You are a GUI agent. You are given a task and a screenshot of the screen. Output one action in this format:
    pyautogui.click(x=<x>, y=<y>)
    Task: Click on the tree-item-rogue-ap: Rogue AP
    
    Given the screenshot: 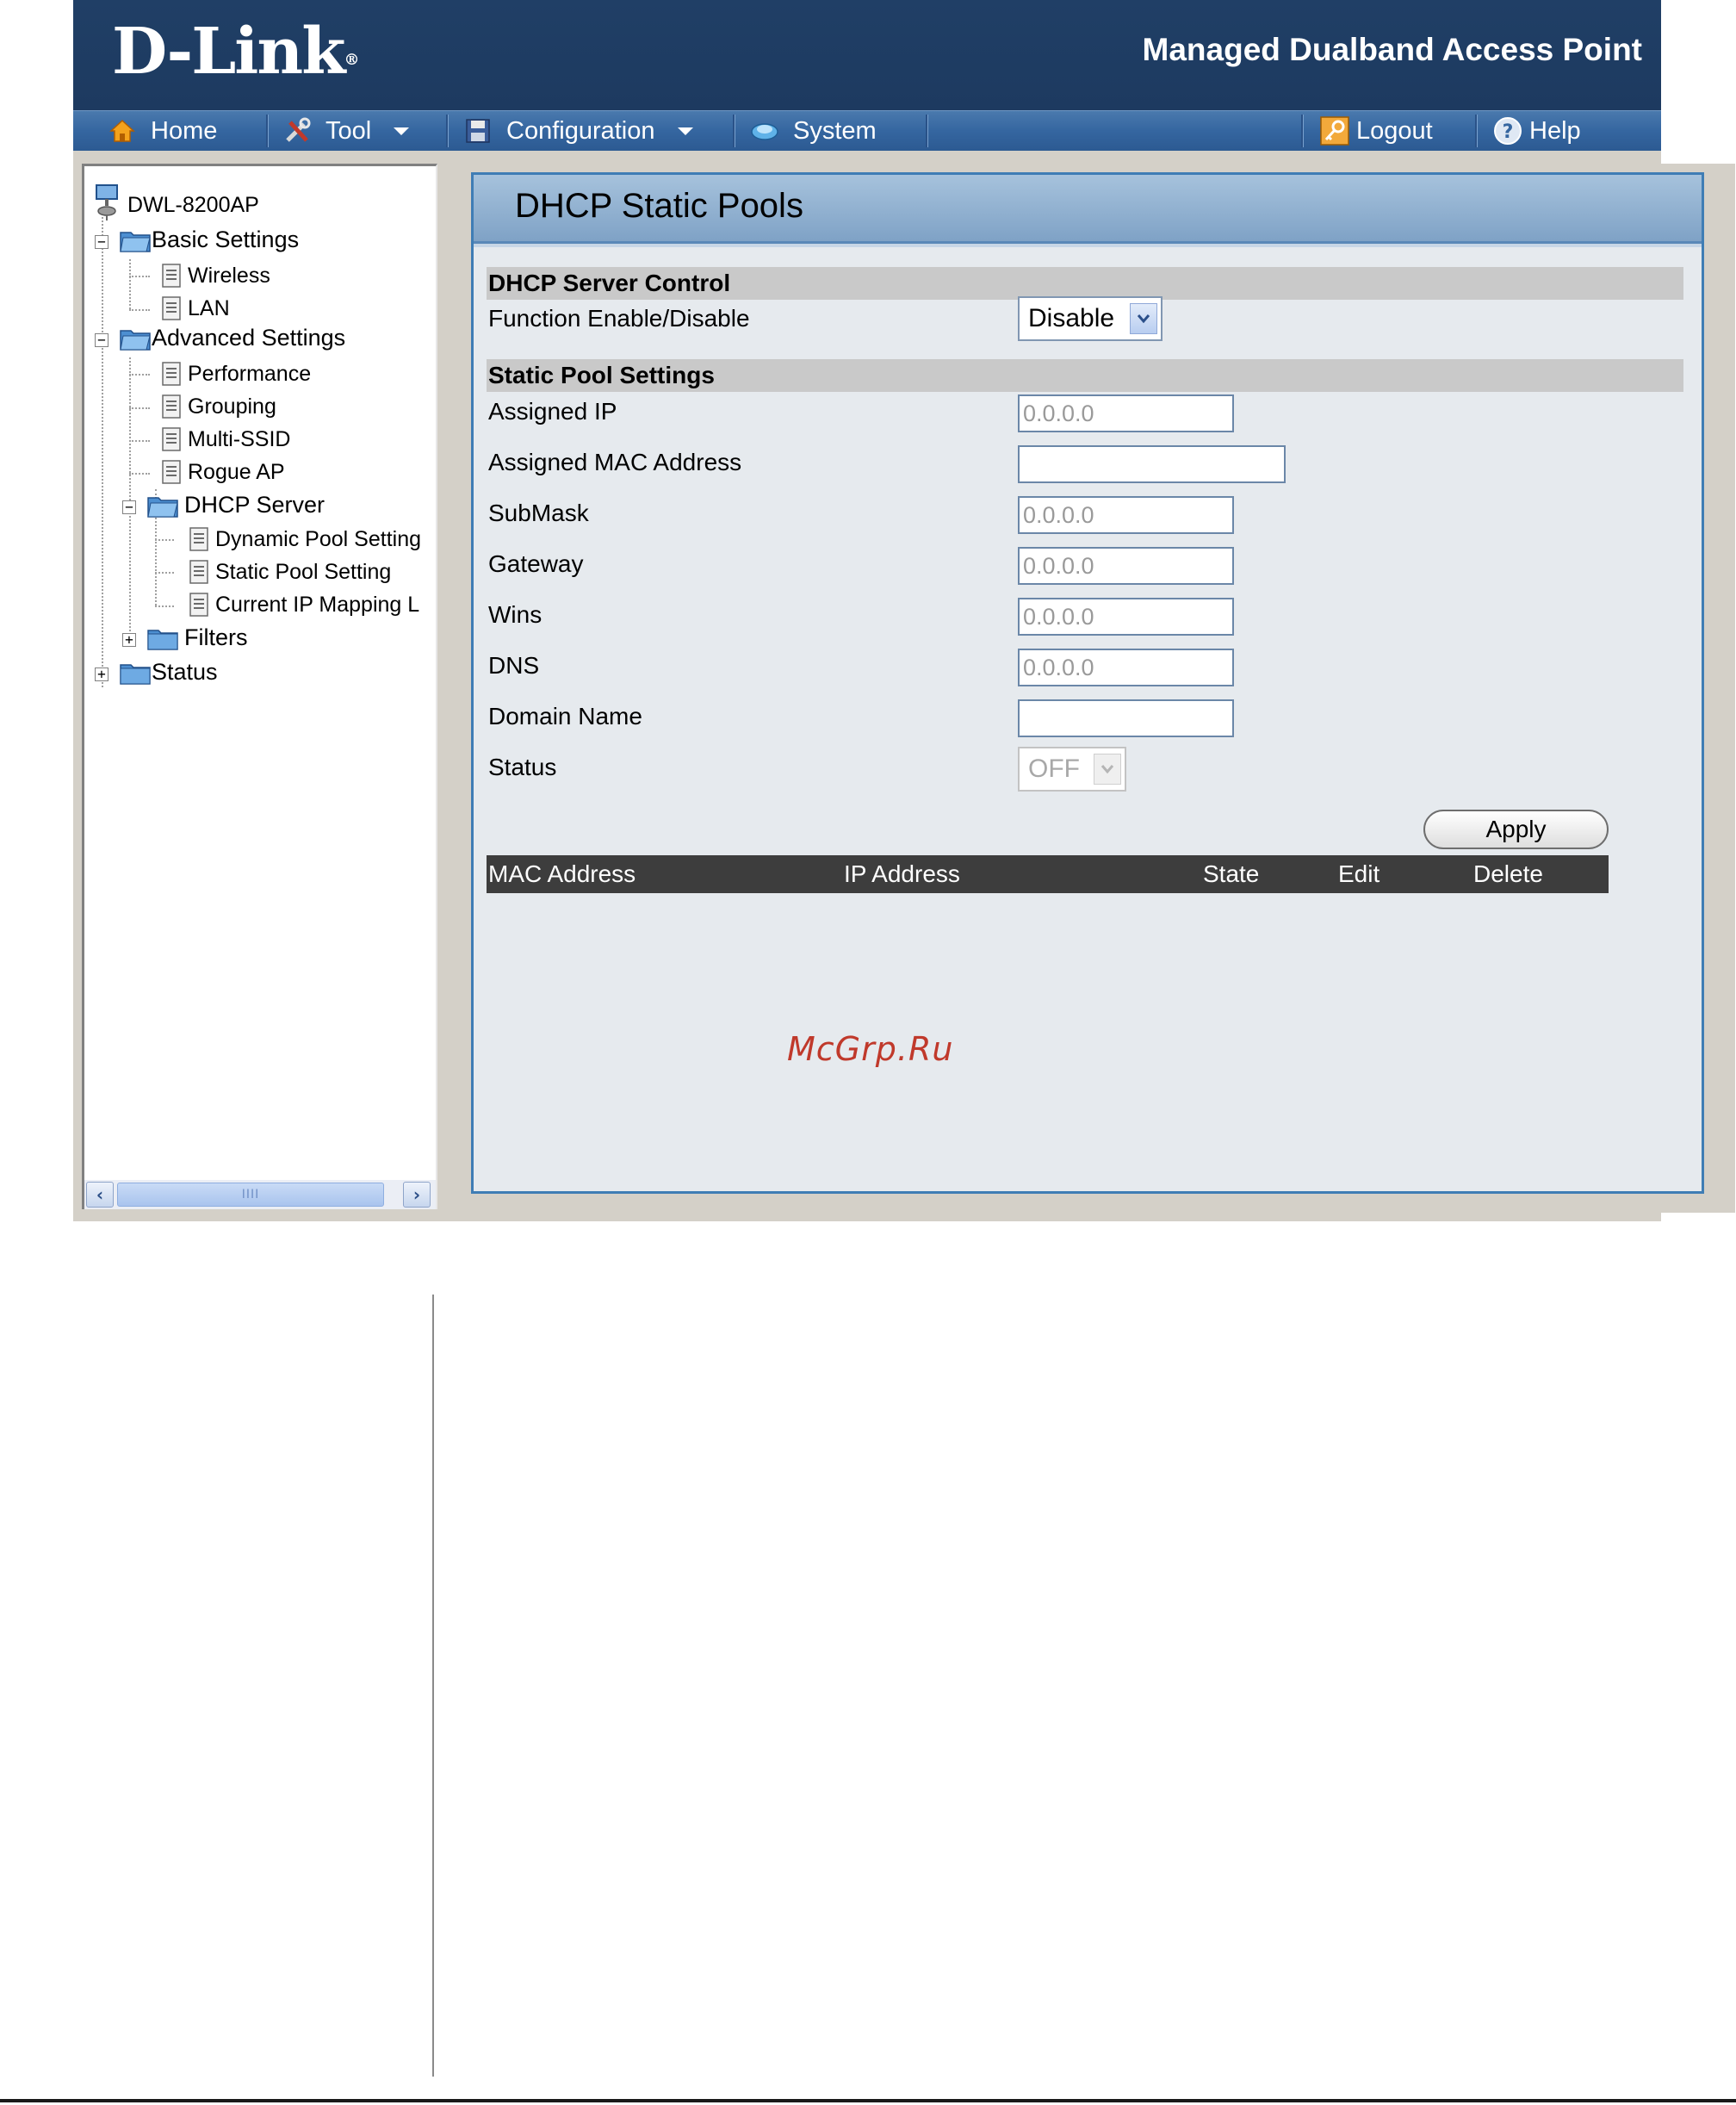 What is the action you would take?
    pyautogui.click(x=223, y=472)
    